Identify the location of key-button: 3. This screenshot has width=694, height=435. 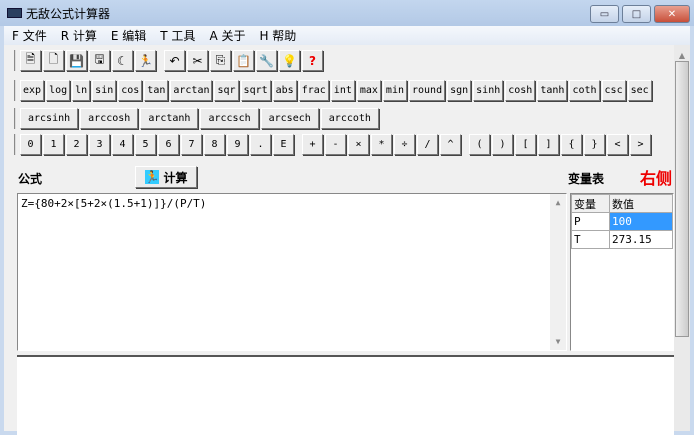
(99, 144).